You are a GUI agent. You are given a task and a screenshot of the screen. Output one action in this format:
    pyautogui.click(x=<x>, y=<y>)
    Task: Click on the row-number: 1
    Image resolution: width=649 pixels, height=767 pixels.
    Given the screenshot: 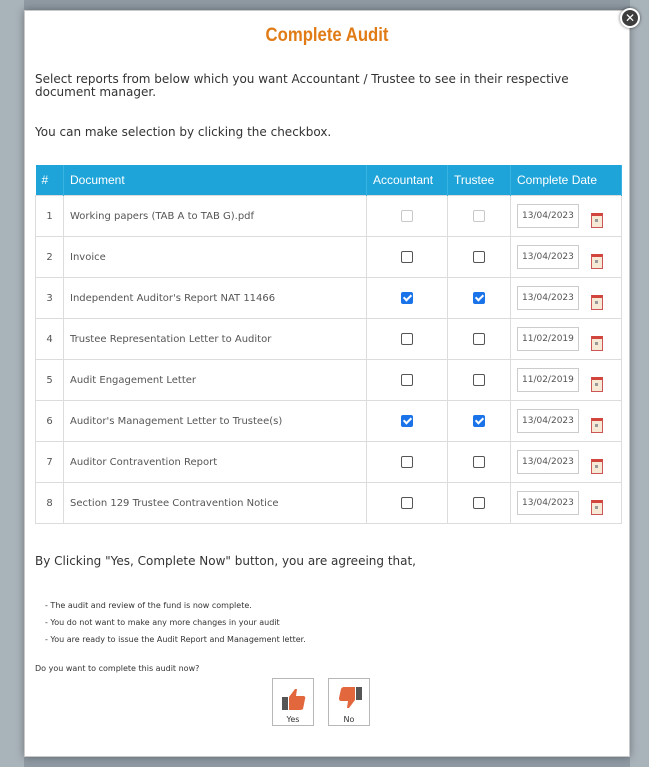 What is the action you would take?
    pyautogui.click(x=49, y=216)
    